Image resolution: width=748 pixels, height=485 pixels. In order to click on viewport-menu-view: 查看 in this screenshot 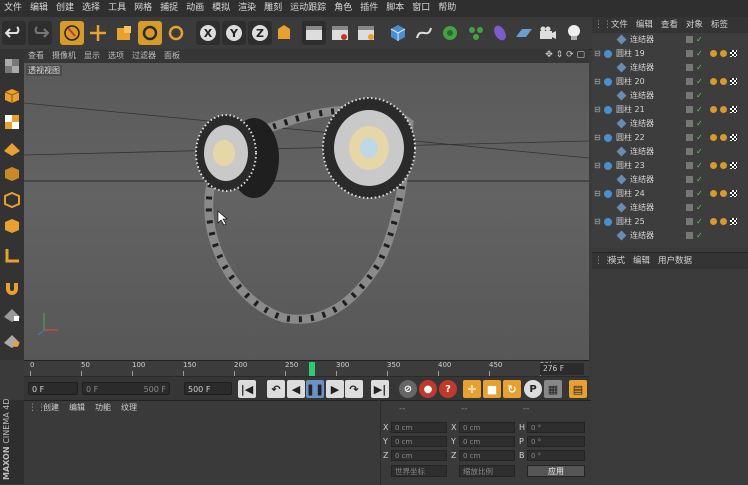, I will do `click(36, 56)`.